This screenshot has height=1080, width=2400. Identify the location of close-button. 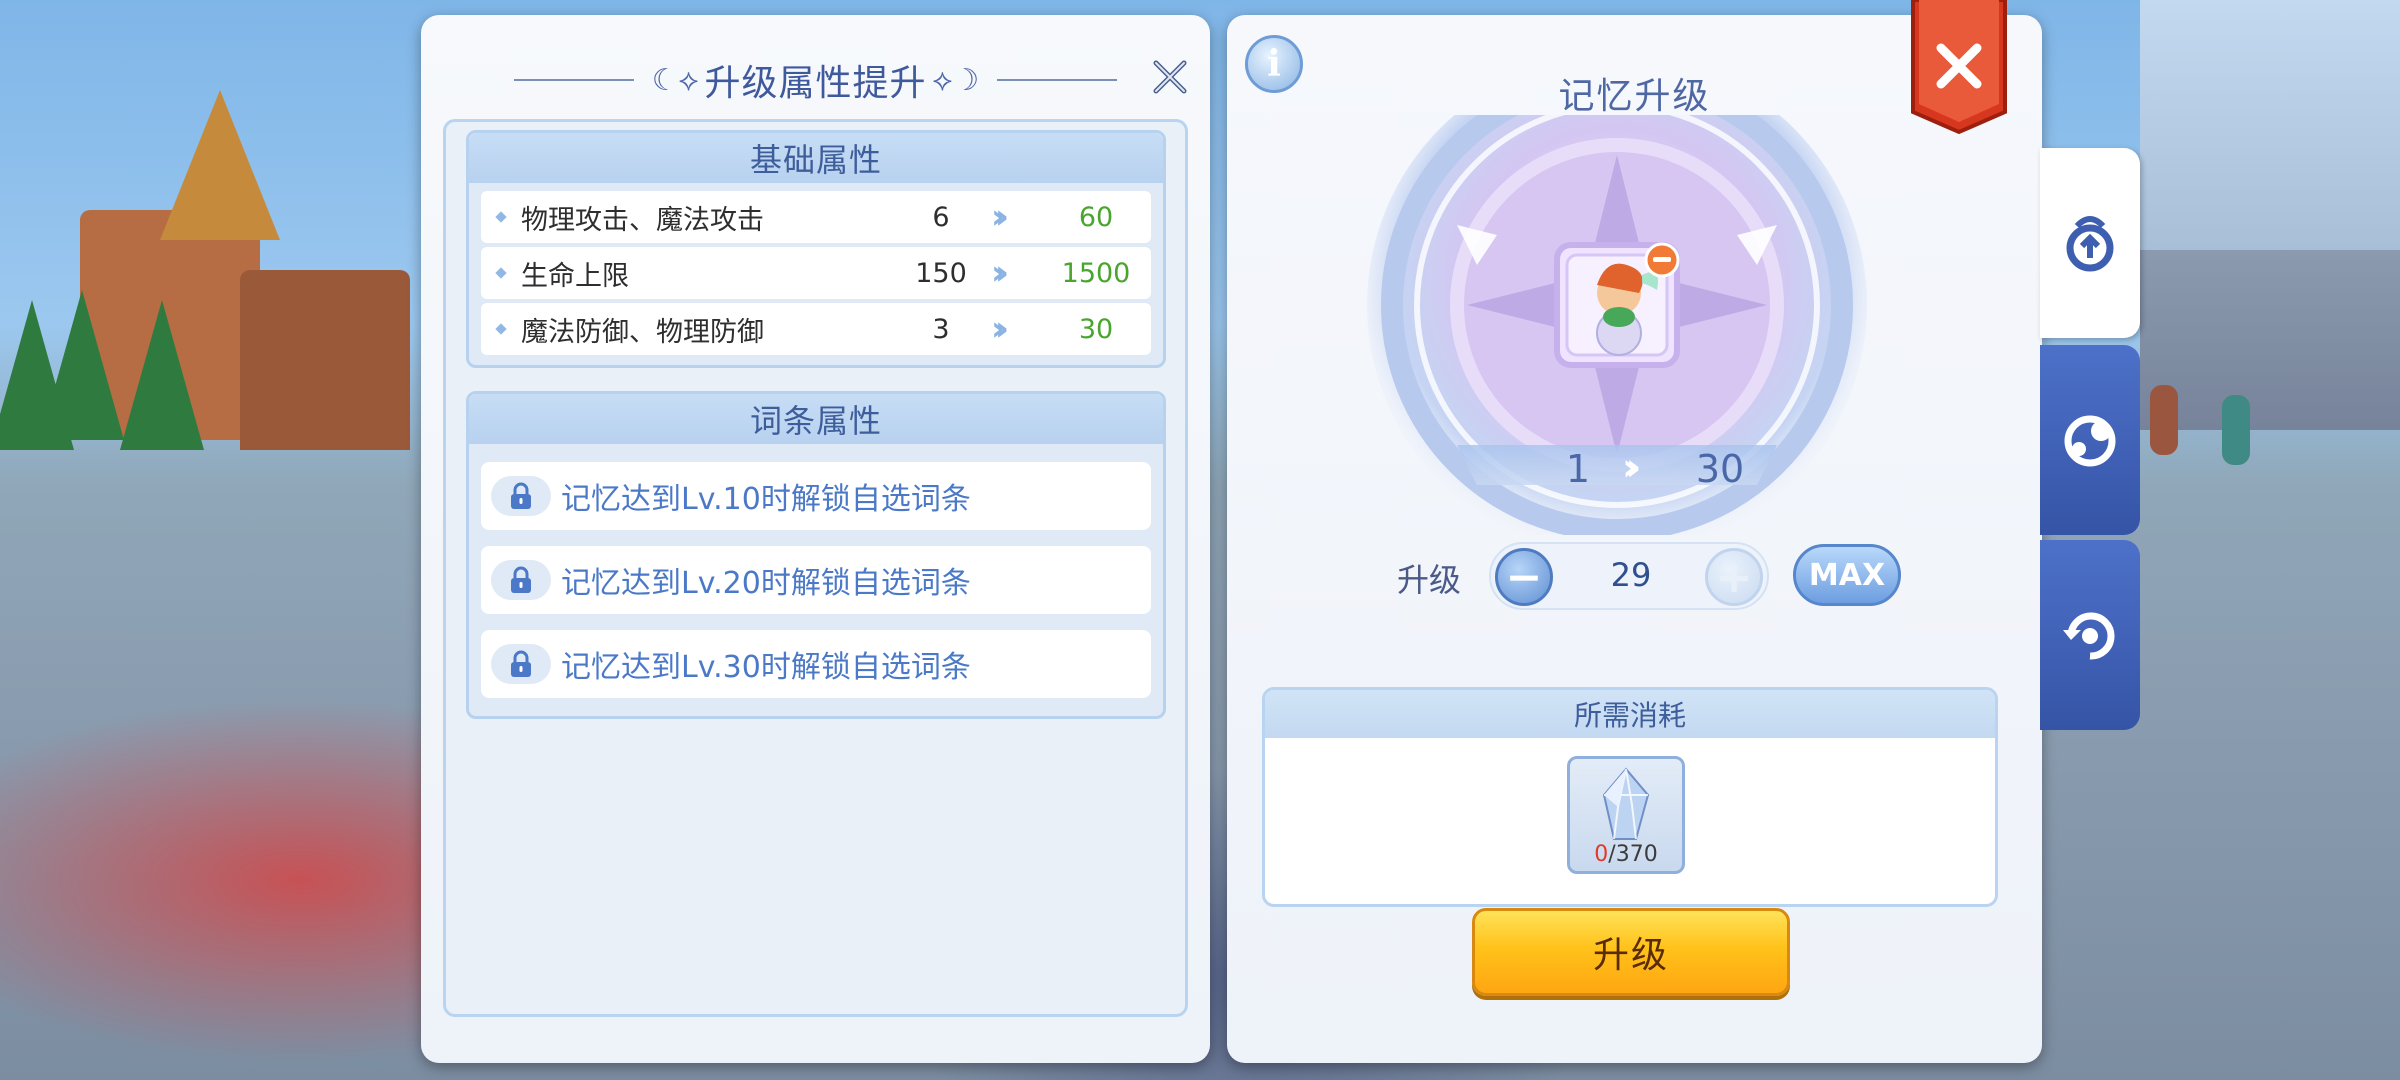
(1959, 67).